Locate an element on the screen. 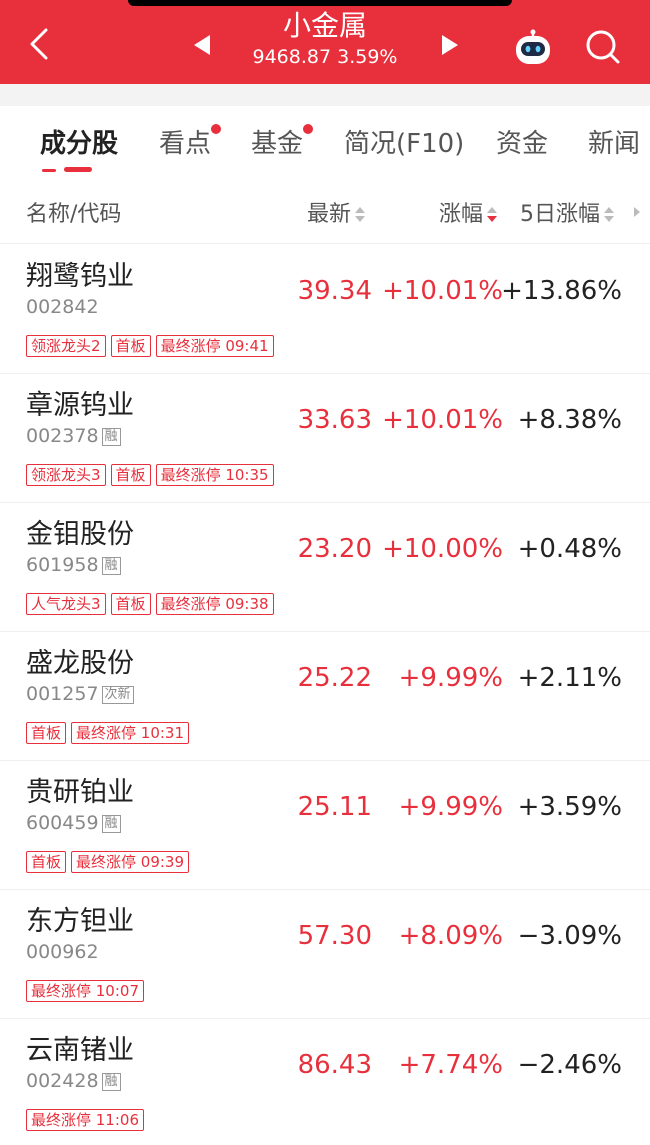 This screenshot has height=1145, width=650. tab-label: 成分股 is located at coordinates (79, 144).